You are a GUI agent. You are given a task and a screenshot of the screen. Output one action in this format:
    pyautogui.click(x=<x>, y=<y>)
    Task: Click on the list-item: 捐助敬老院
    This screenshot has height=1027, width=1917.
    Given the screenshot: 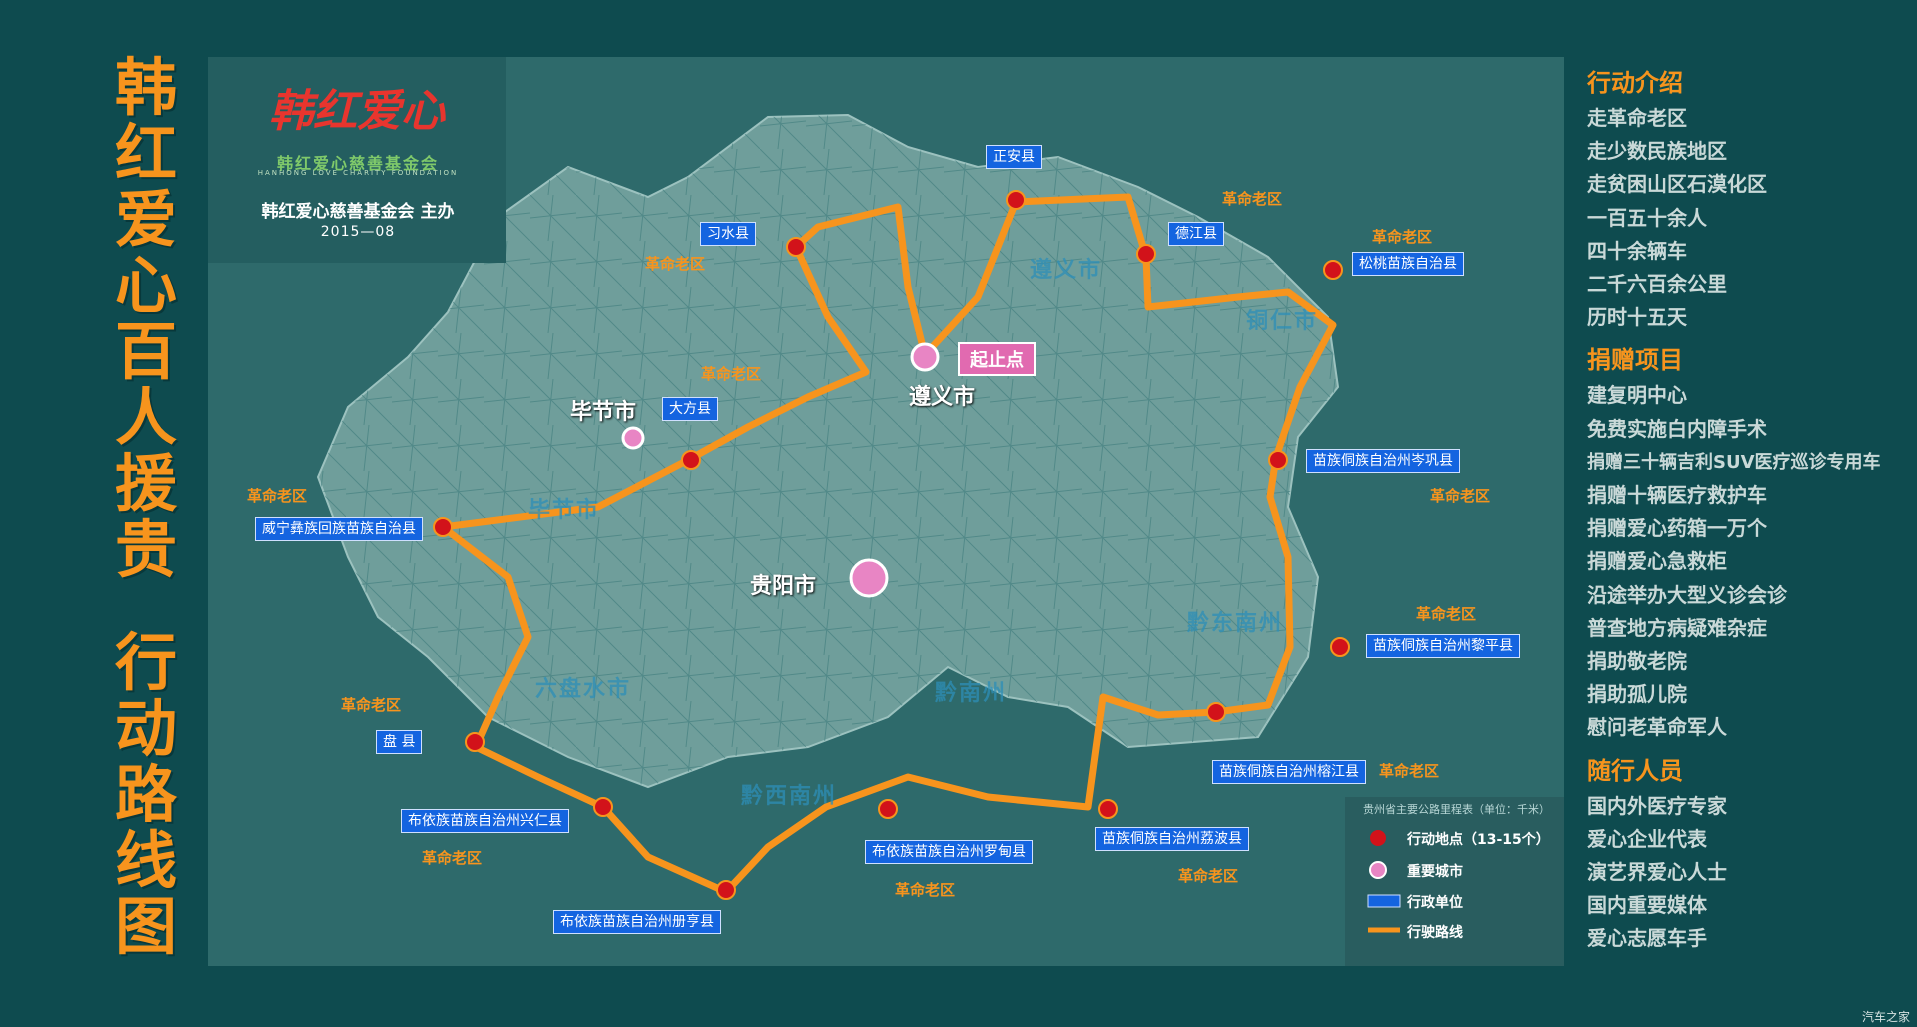 What is the action you would take?
    pyautogui.click(x=1637, y=661)
    